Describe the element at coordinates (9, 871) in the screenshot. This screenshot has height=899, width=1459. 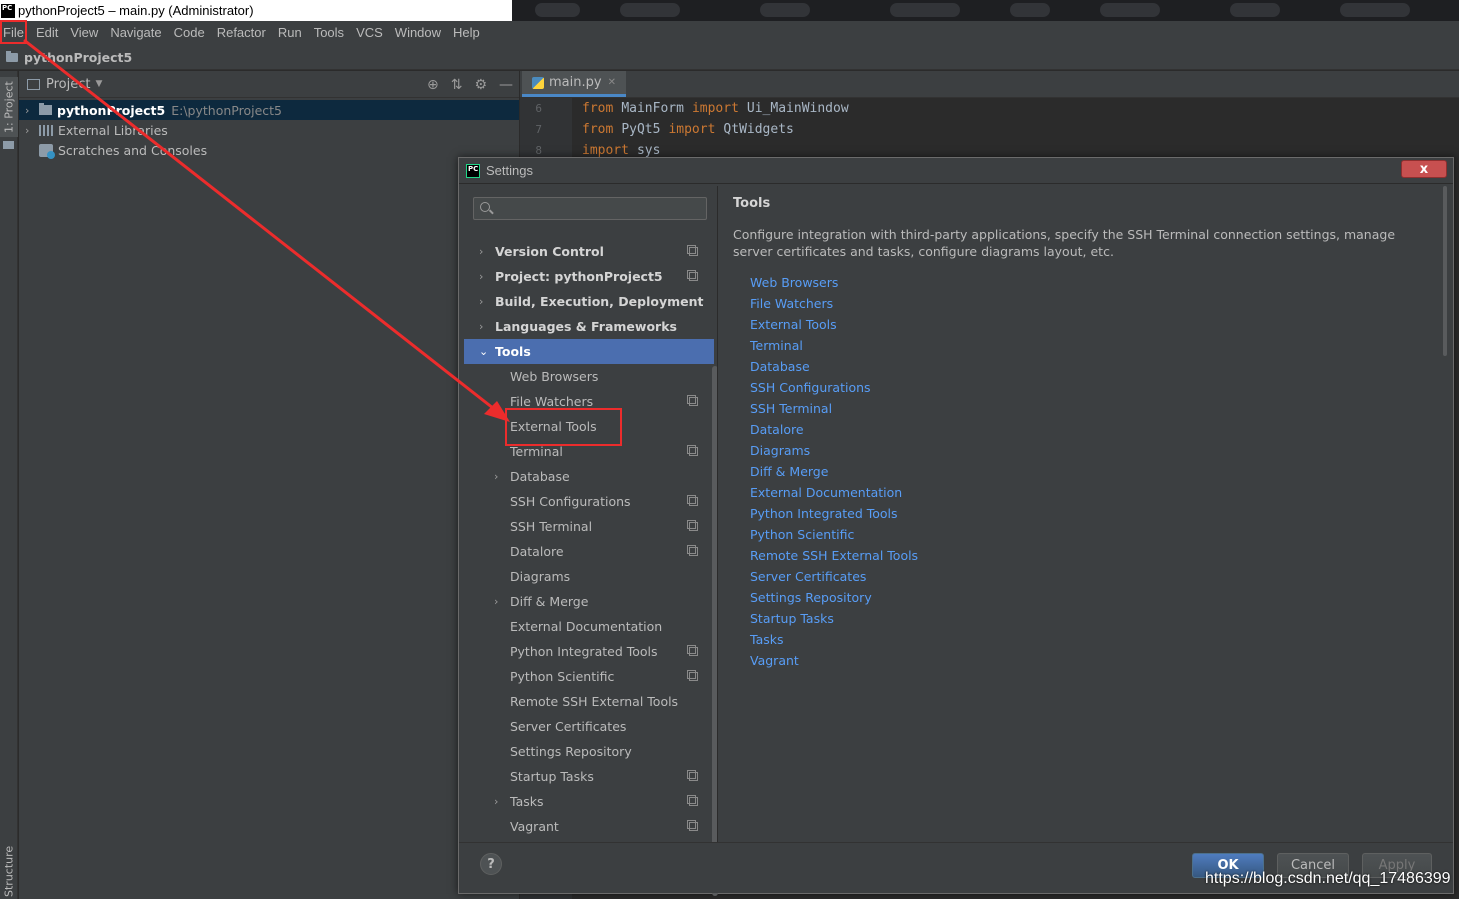
I see `structure-tool-tab: Structure` at that location.